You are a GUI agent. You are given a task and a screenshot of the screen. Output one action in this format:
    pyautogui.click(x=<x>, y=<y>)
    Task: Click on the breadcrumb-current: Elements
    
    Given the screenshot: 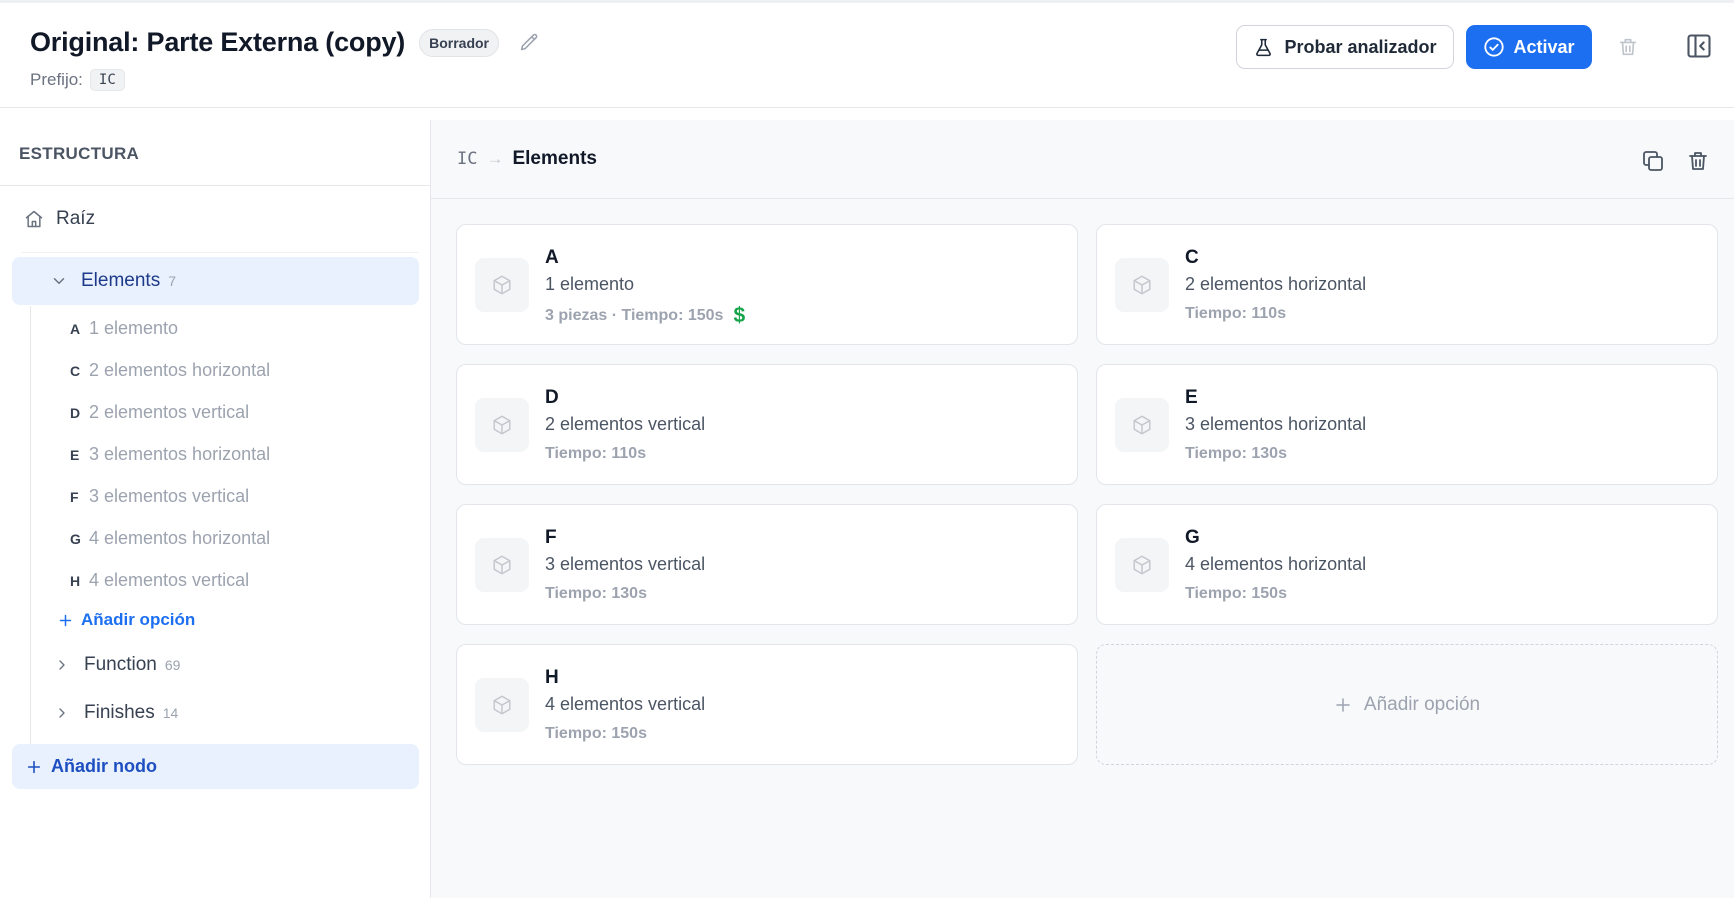 What is the action you would take?
    pyautogui.click(x=554, y=158)
    